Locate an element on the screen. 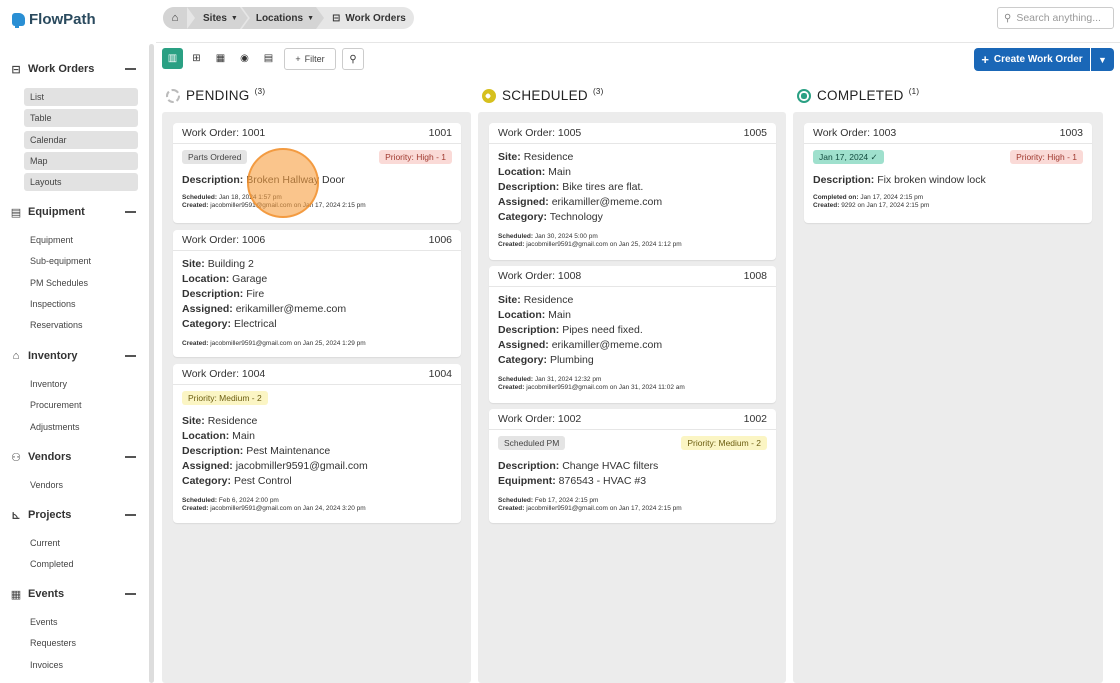 Image resolution: width=1120 pixels, height=683 pixels. breadcrumb-locations: Locations ▼ is located at coordinates (283, 18).